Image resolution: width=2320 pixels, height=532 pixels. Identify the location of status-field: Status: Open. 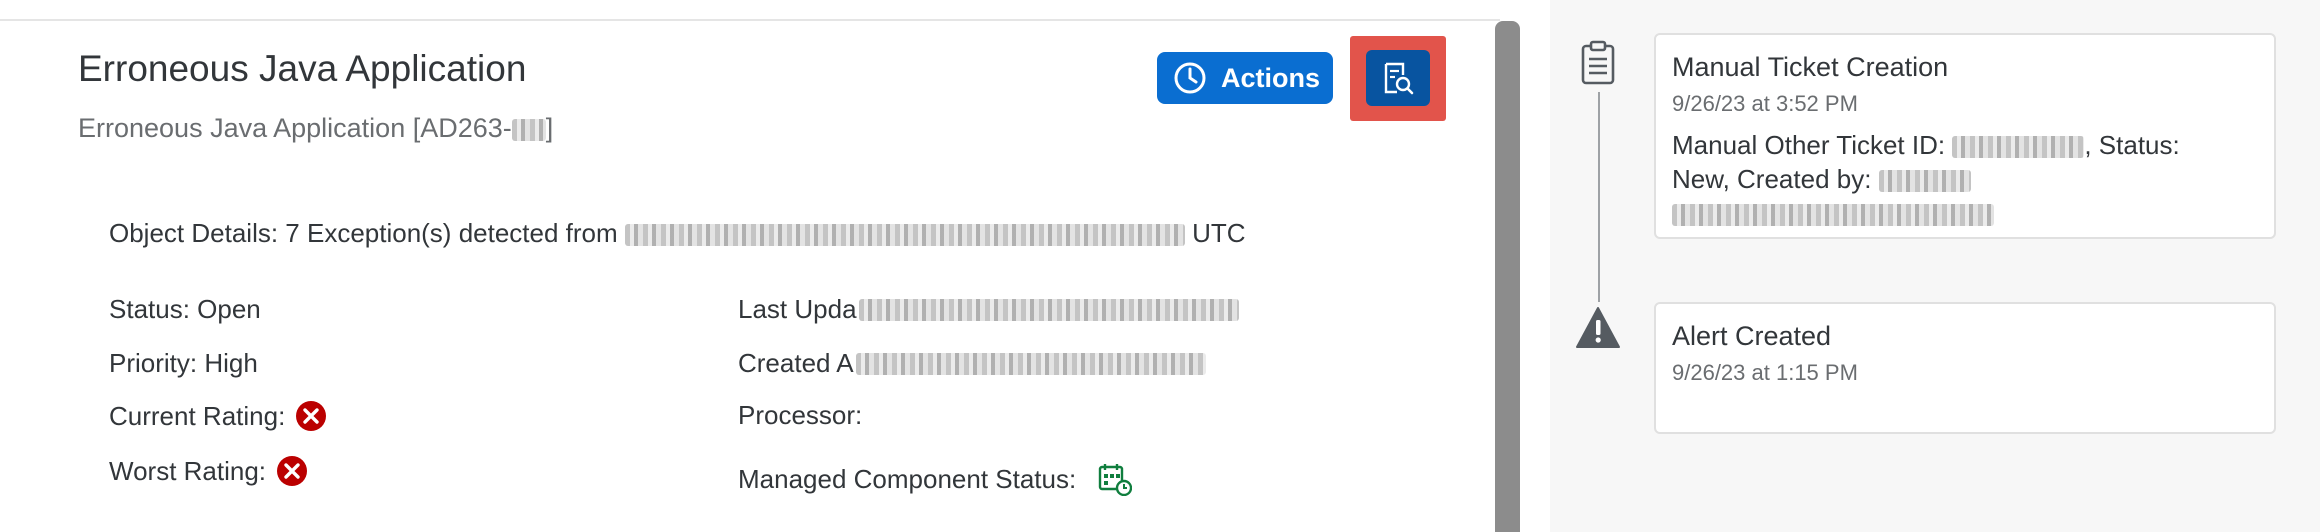
(185, 309).